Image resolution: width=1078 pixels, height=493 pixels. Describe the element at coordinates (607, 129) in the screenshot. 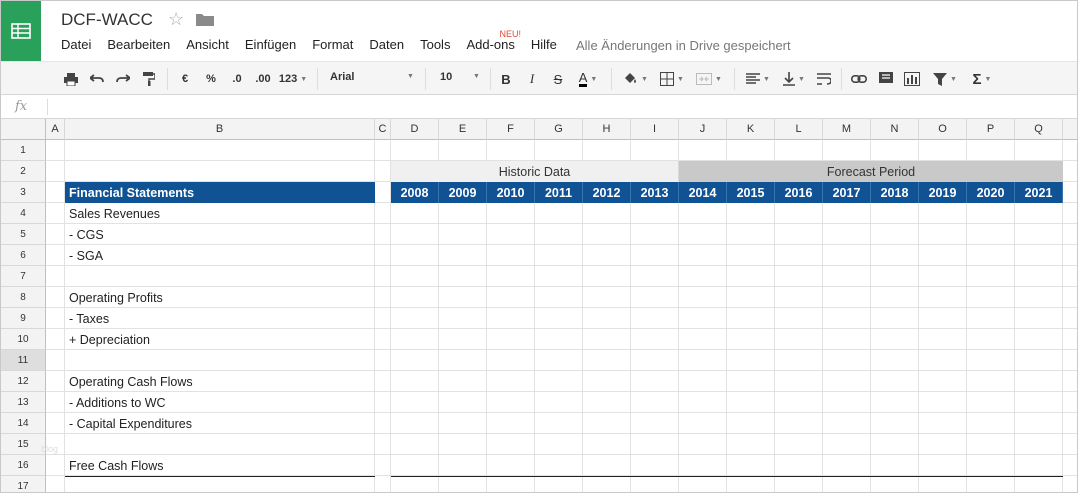

I see `column-header-h: H` at that location.